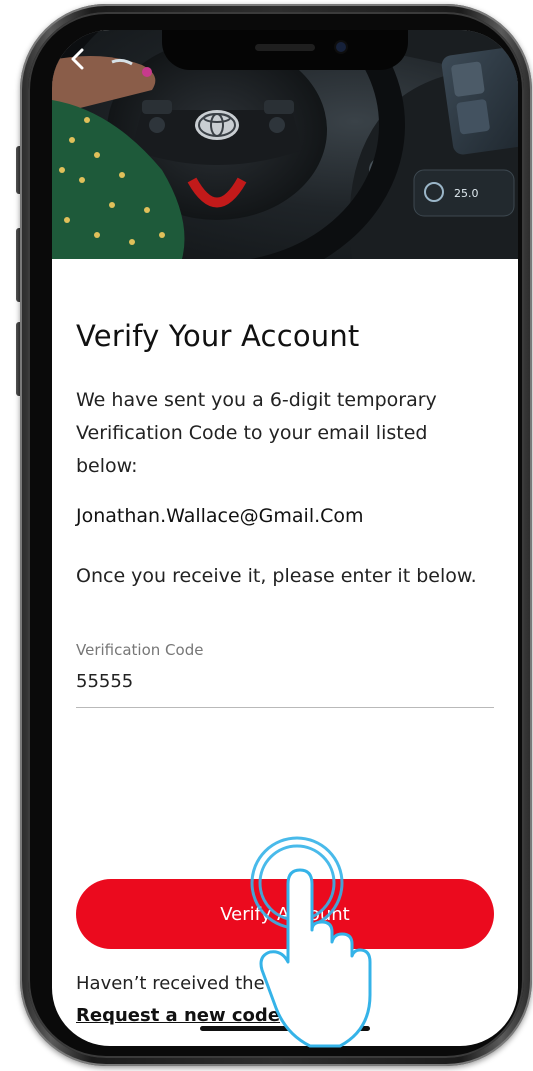 Image resolution: width=533 pixels, height=1071 pixels. What do you see at coordinates (140, 650) in the screenshot?
I see `verification-code-label: Verification Code` at bounding box center [140, 650].